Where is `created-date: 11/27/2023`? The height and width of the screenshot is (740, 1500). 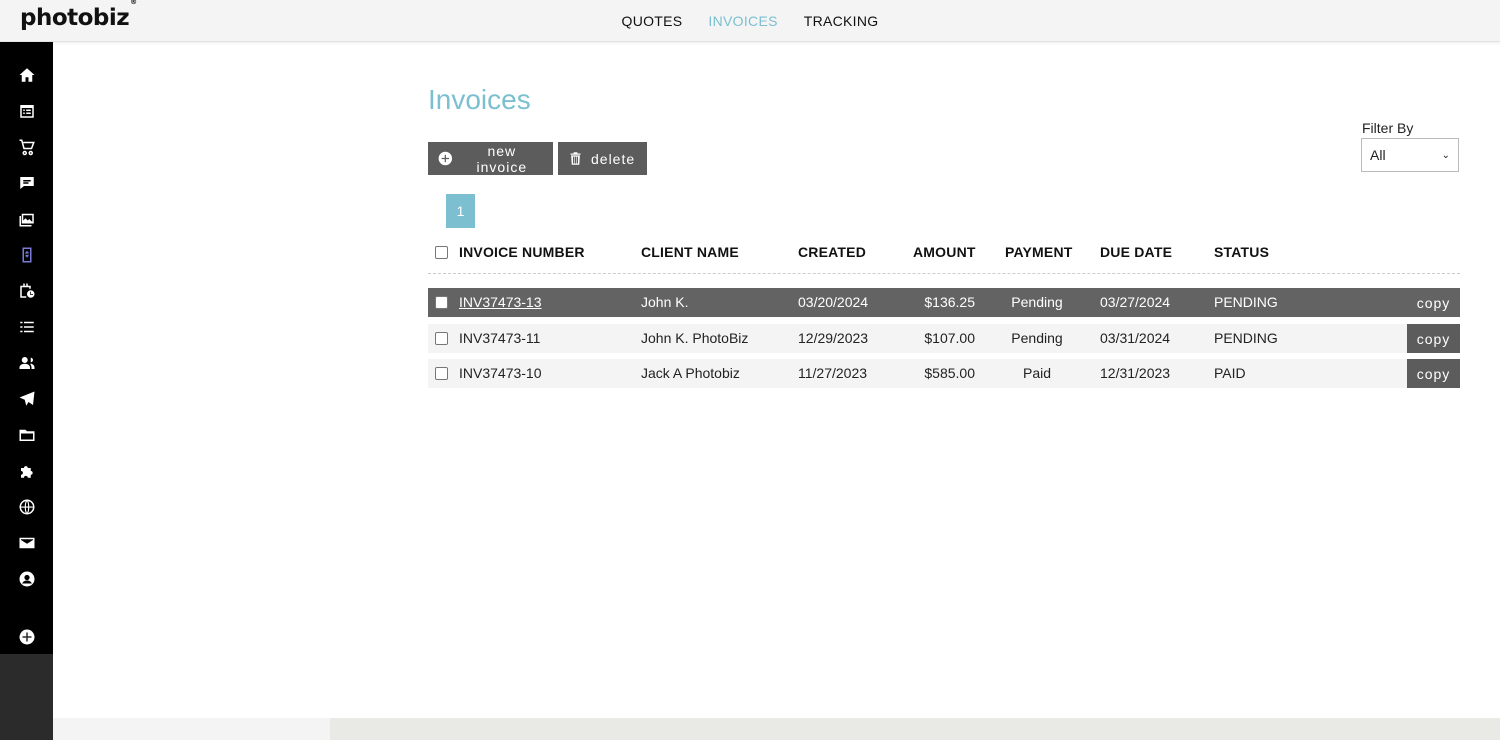
created-date: 11/27/2023 is located at coordinates (833, 373).